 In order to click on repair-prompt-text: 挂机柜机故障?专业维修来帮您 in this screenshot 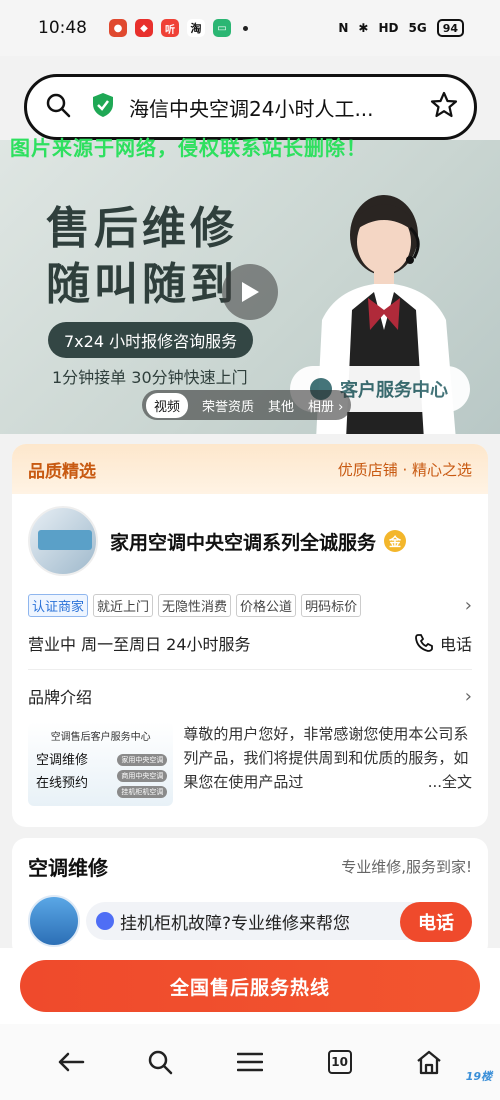, I will do `click(235, 923)`.